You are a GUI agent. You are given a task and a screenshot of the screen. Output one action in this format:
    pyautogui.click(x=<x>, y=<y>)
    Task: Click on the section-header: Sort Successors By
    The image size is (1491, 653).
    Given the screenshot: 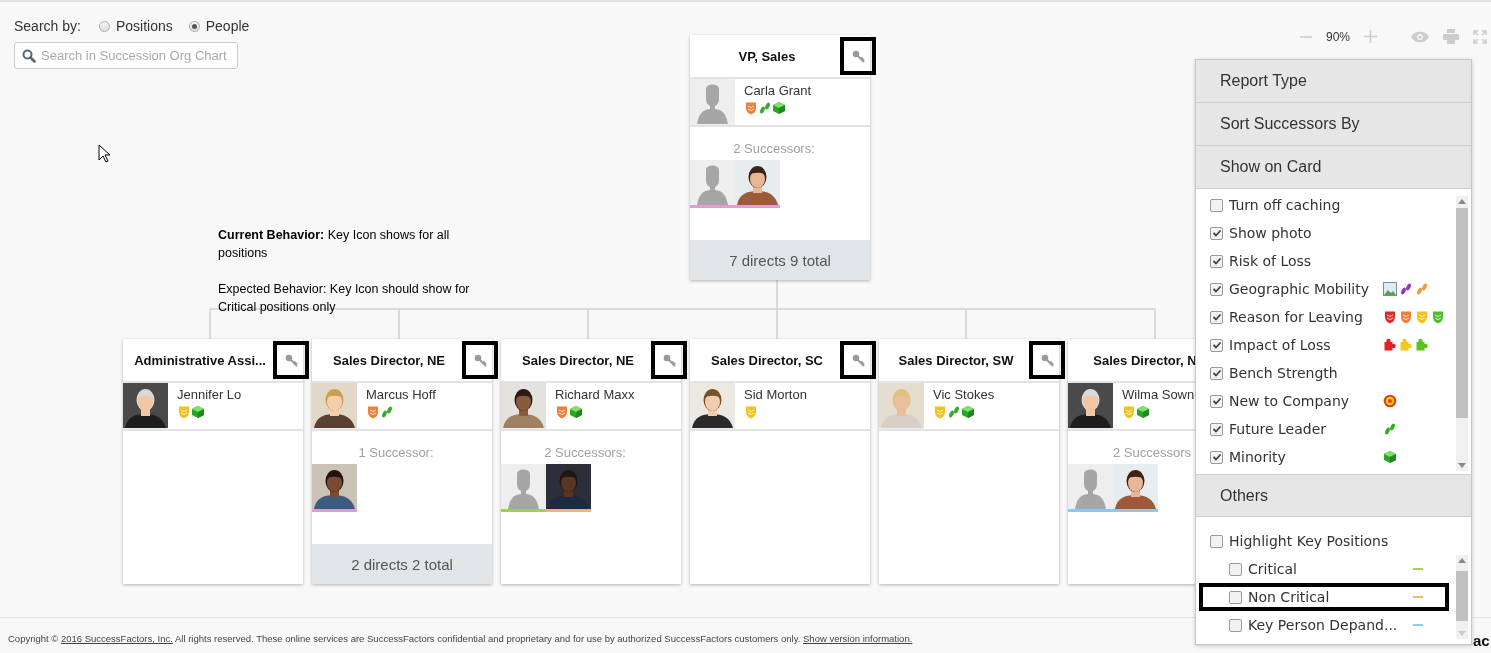 What is the action you would take?
    pyautogui.click(x=1333, y=124)
    